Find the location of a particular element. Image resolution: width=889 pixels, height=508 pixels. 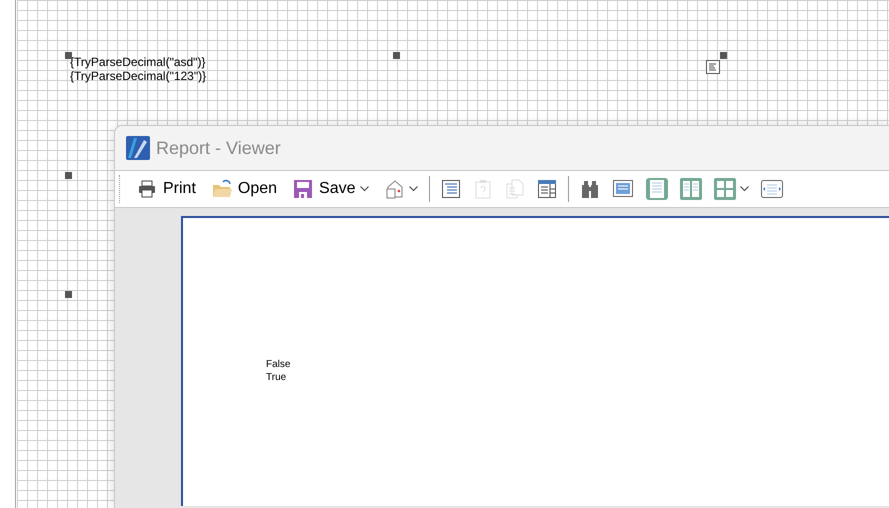

open-button: Open is located at coordinates (244, 189).